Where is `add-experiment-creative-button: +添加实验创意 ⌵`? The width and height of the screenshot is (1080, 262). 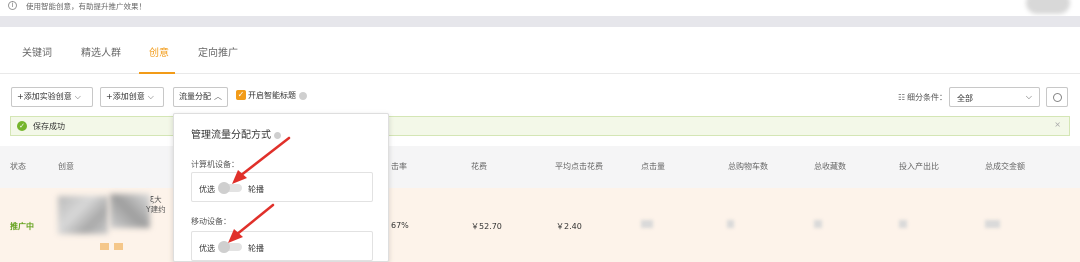 add-experiment-creative-button: +添加实验创意 ⌵ is located at coordinates (52, 97).